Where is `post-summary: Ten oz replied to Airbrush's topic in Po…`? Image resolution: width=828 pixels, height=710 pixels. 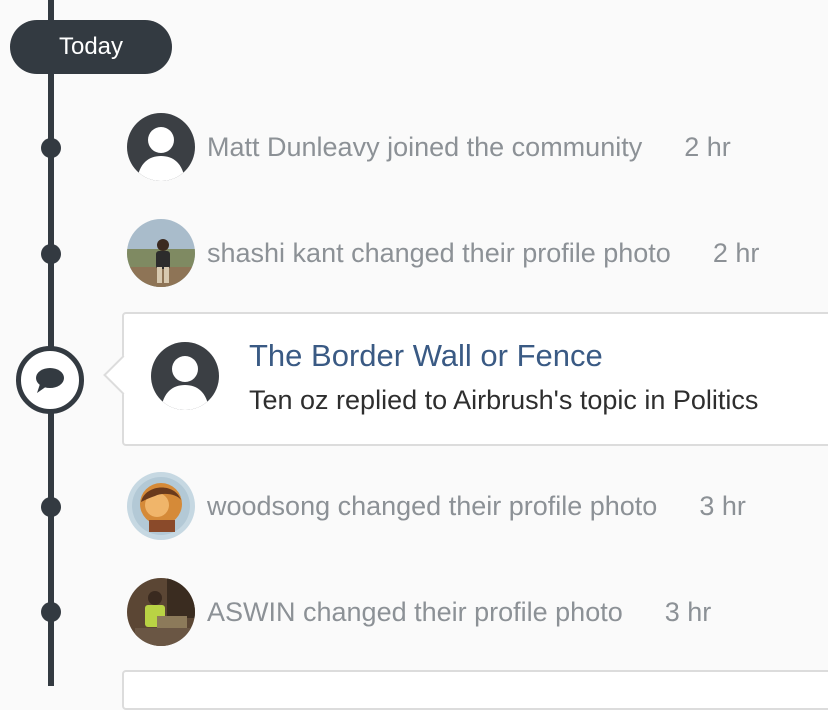
post-summary: Ten oz replied to Airbrush's topic in Po… is located at coordinates (504, 400).